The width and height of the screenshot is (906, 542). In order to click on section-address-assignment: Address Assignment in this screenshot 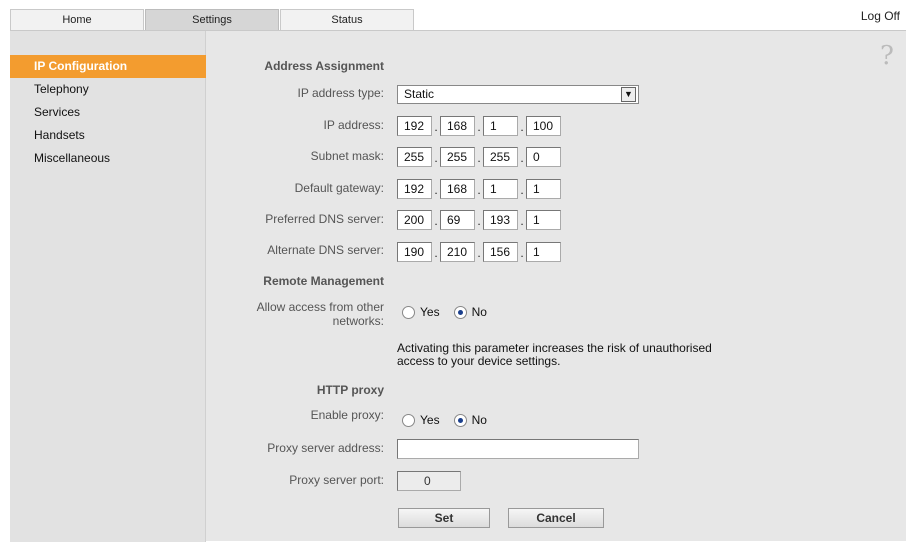, I will do `click(324, 66)`.